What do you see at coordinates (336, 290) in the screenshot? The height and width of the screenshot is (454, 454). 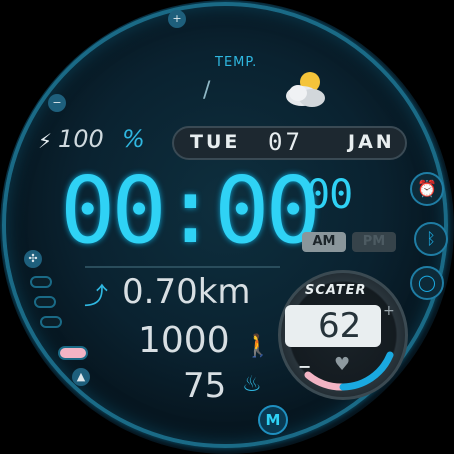 I see `brand-label: SCATER` at bounding box center [336, 290].